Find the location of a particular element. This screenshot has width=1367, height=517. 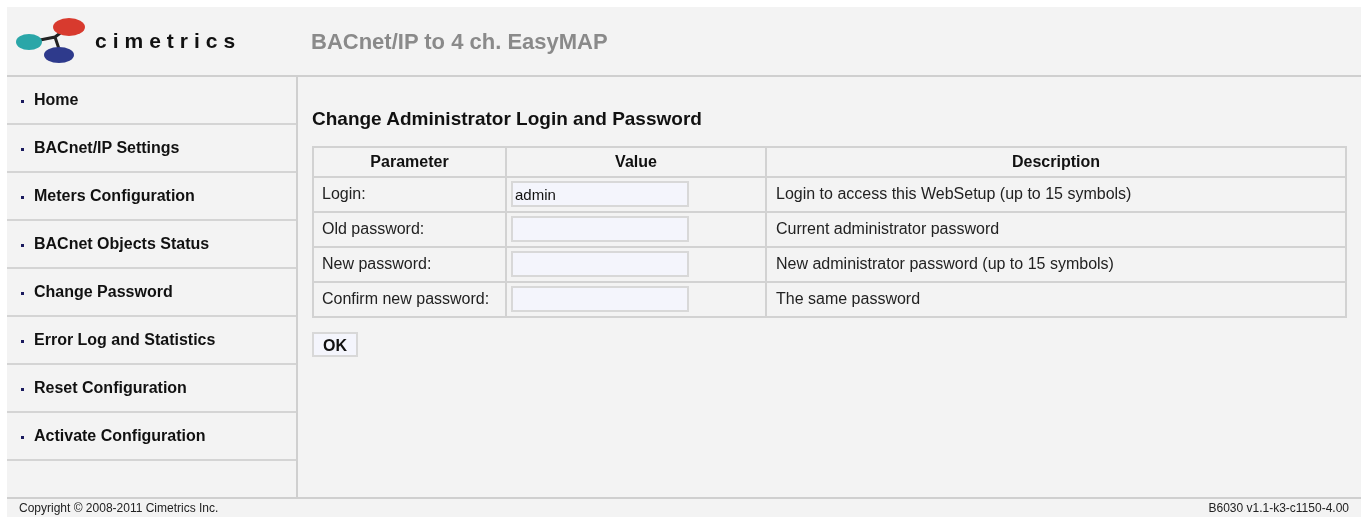

copyright-text: Copyright © 2008-2011 Cimetrics Inc. is located at coordinates (119, 508).